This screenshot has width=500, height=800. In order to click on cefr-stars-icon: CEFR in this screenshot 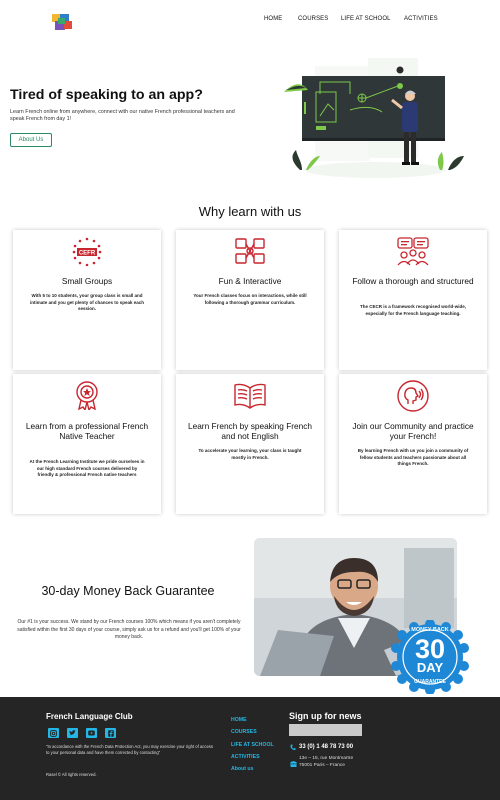, I will do `click(87, 251)`.